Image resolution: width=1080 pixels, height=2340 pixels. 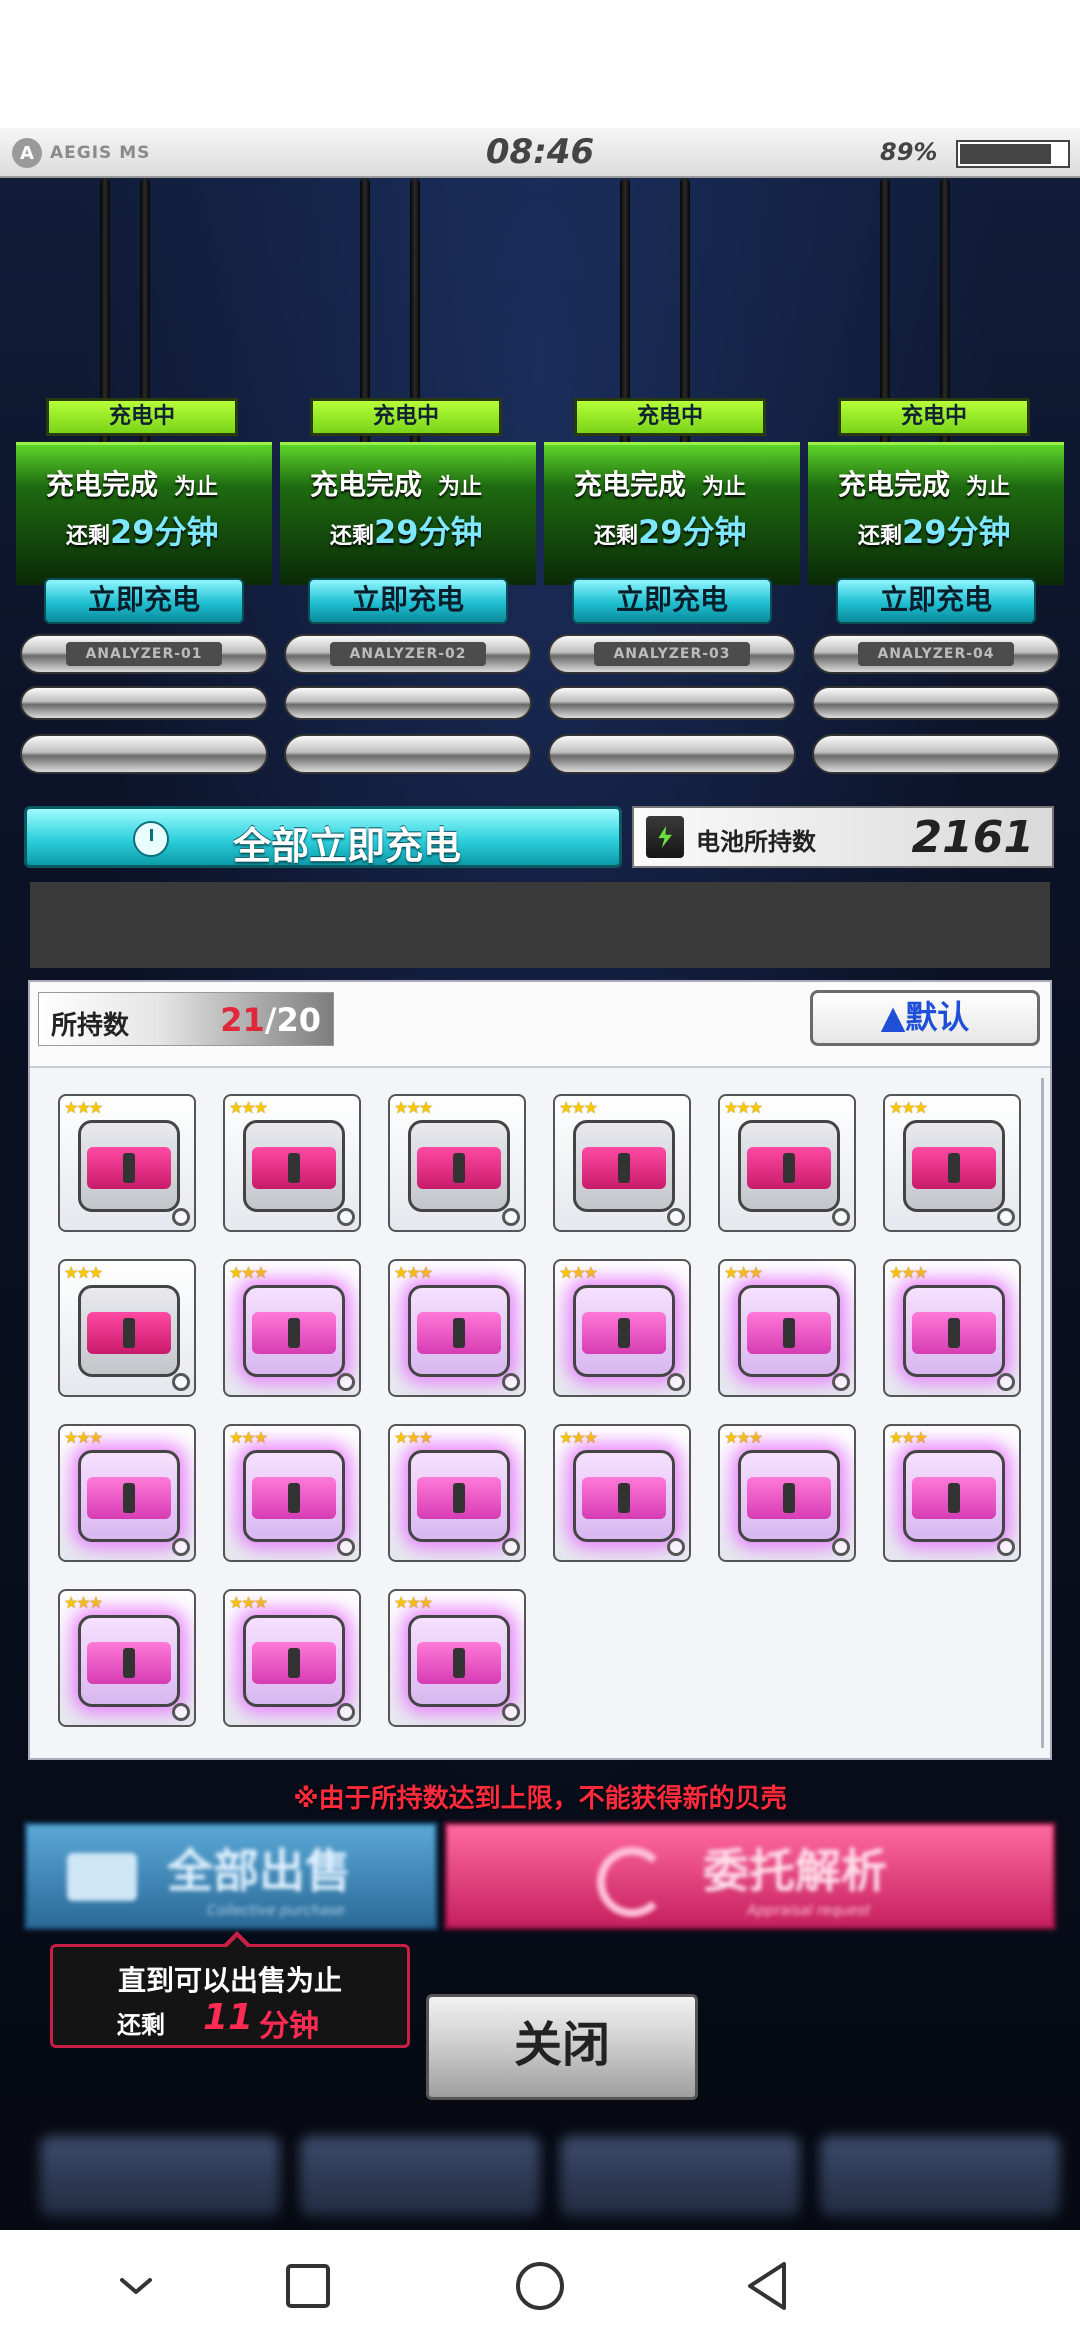 What do you see at coordinates (230, 1989) in the screenshot?
I see `sell-cooldown-tooltip: 直到可以出售为止 还剩 11 分钟` at bounding box center [230, 1989].